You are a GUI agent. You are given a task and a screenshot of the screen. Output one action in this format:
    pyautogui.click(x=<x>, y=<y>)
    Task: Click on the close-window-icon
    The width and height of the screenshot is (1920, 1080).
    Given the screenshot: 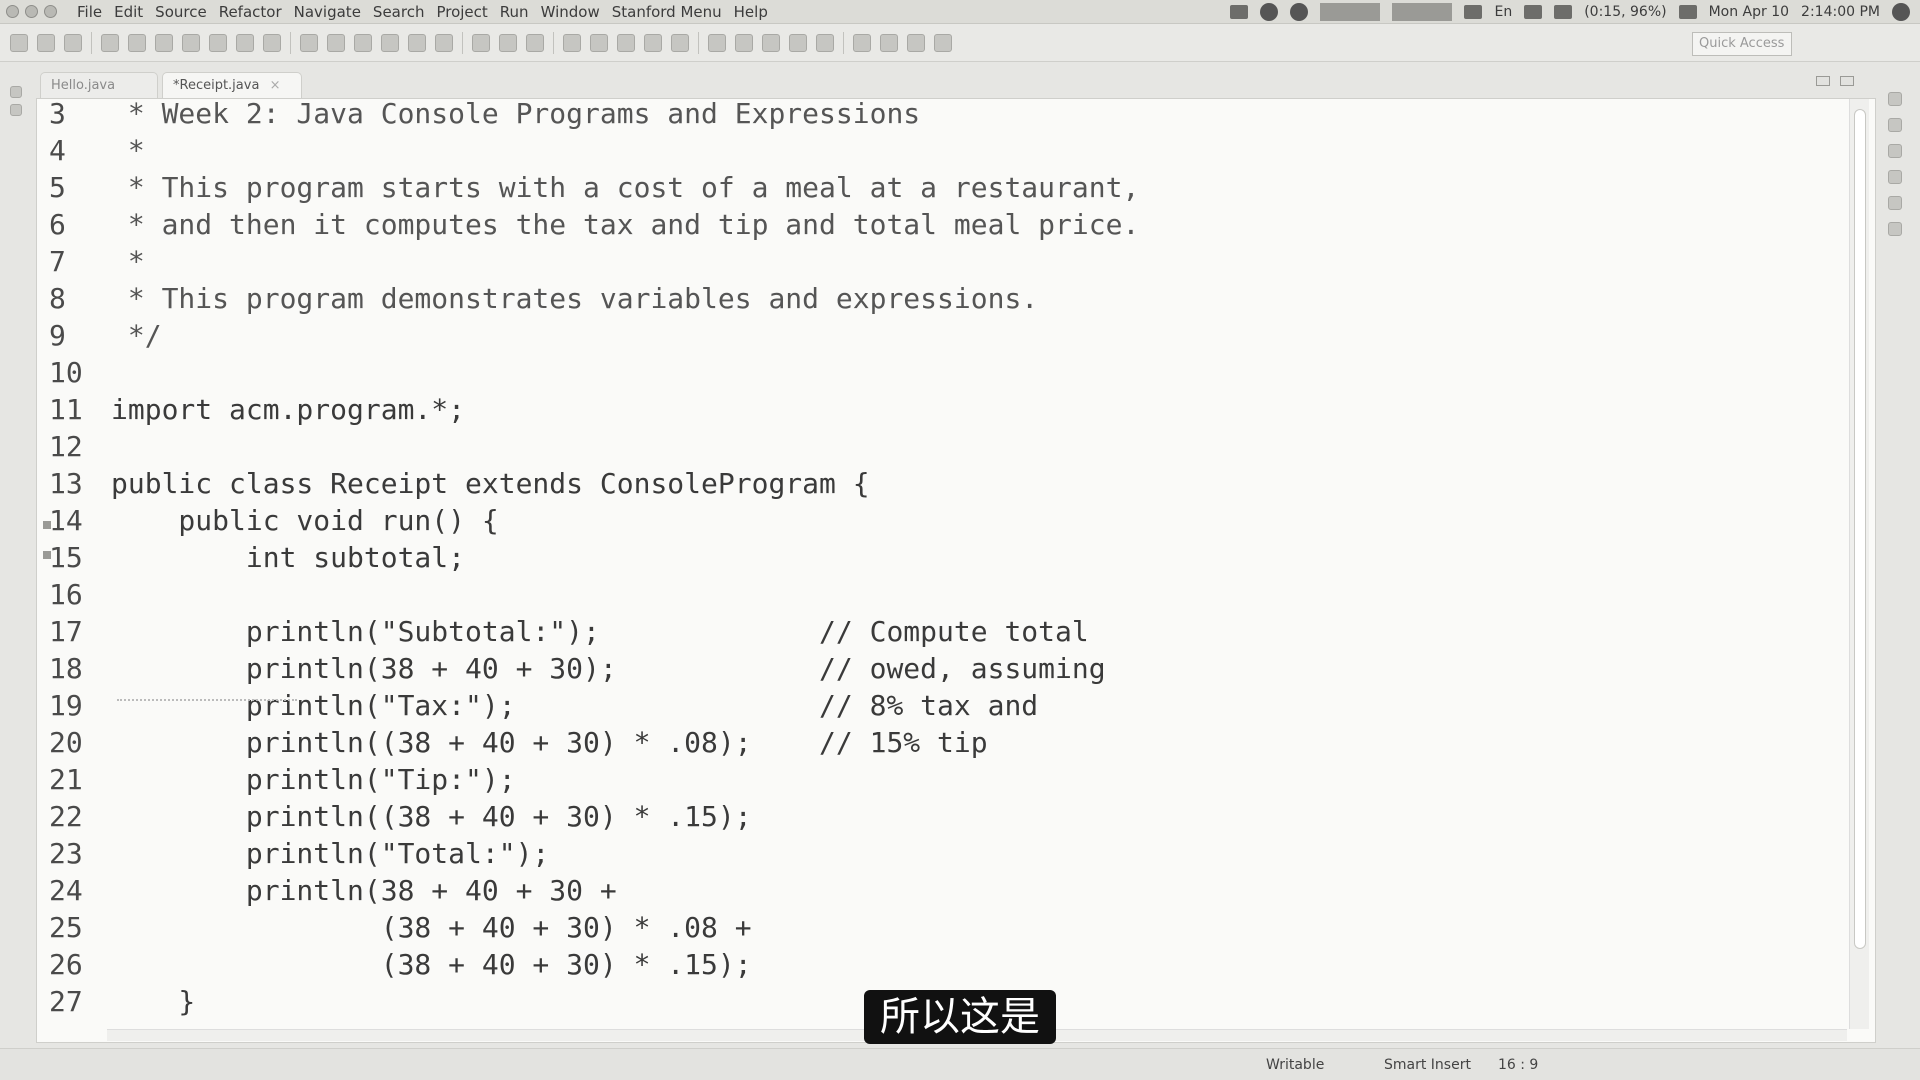 What is the action you would take?
    pyautogui.click(x=12, y=11)
    